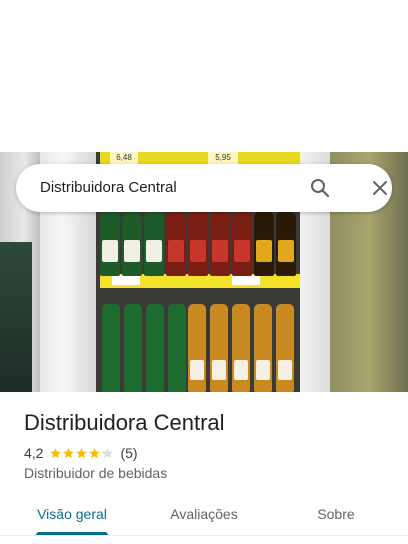 The width and height of the screenshot is (408, 544). I want to click on close-icon, so click(380, 188).